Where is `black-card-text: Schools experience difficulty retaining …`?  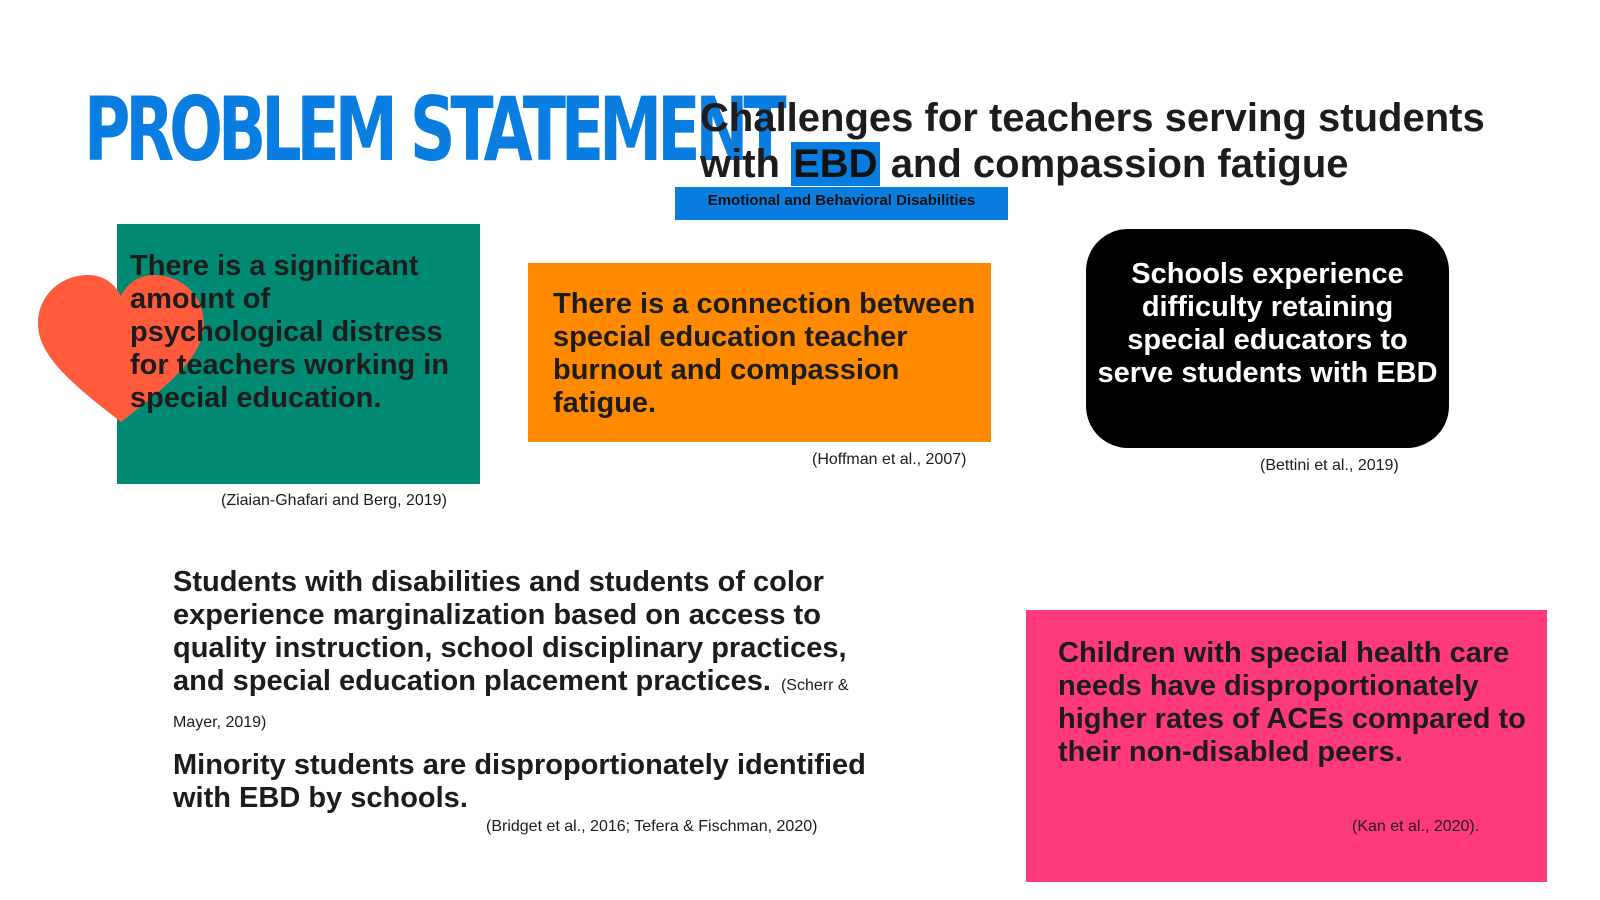
black-card-text: Schools experience difficulty retaining … is located at coordinates (1267, 323).